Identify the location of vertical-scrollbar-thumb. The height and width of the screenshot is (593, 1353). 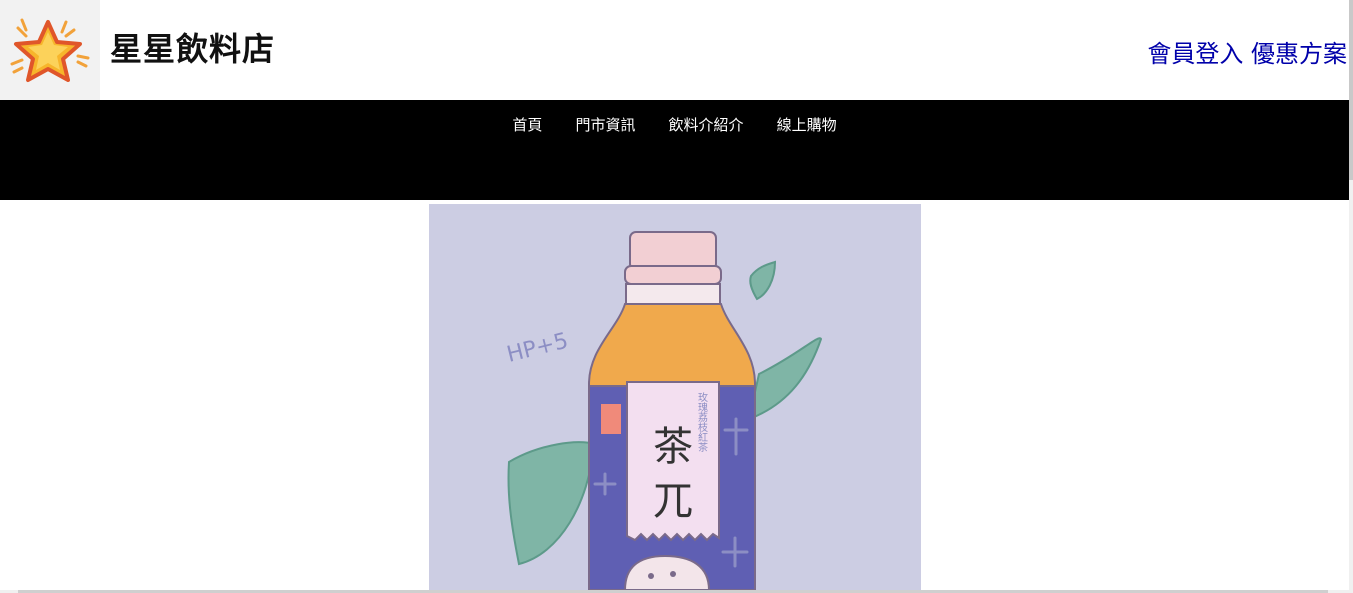
(1351, 90).